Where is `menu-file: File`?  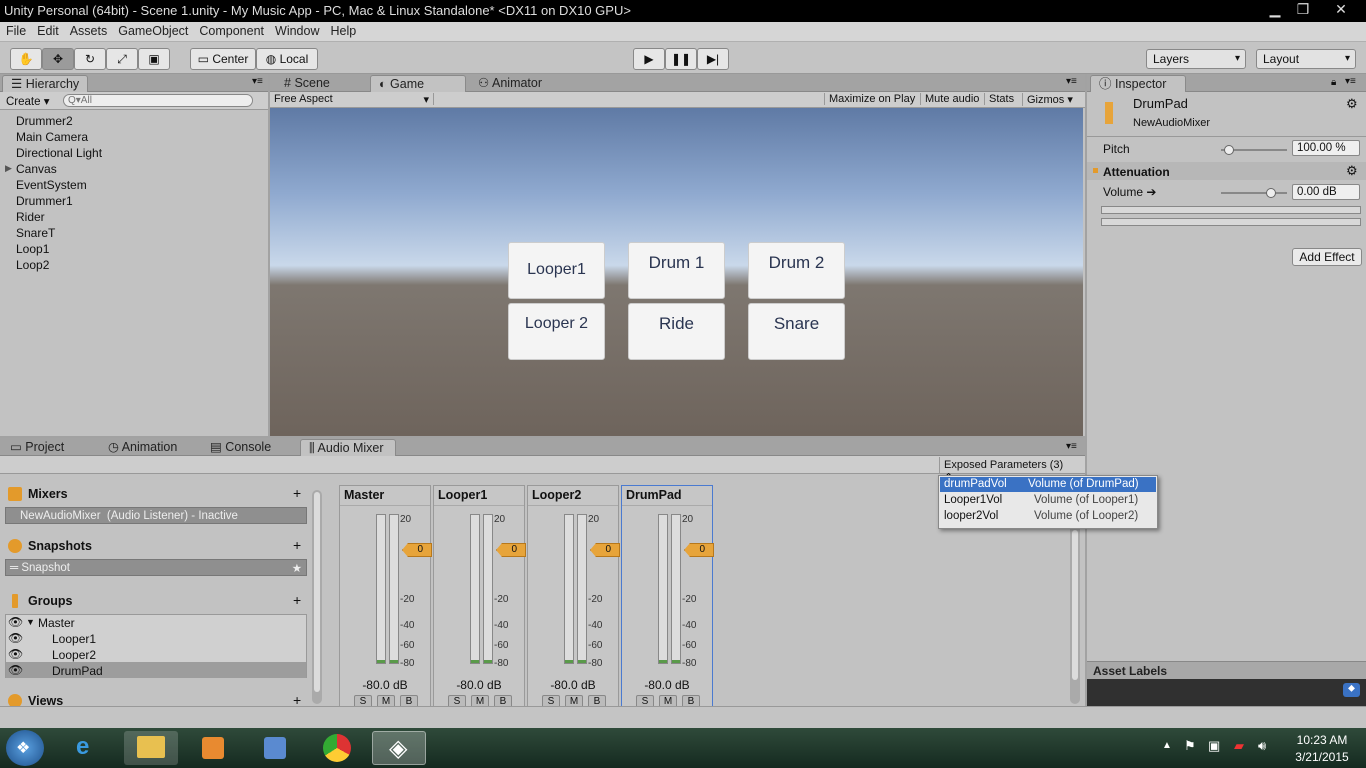
menu-file: File is located at coordinates (15, 30).